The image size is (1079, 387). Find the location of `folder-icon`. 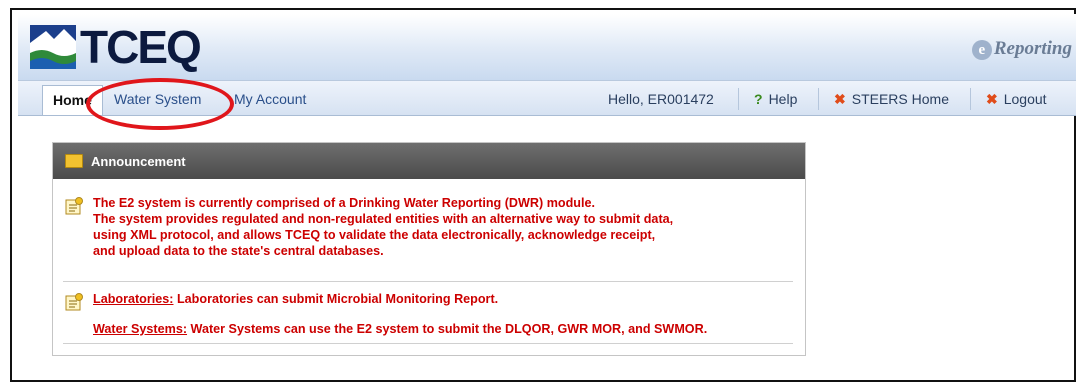

folder-icon is located at coordinates (74, 161).